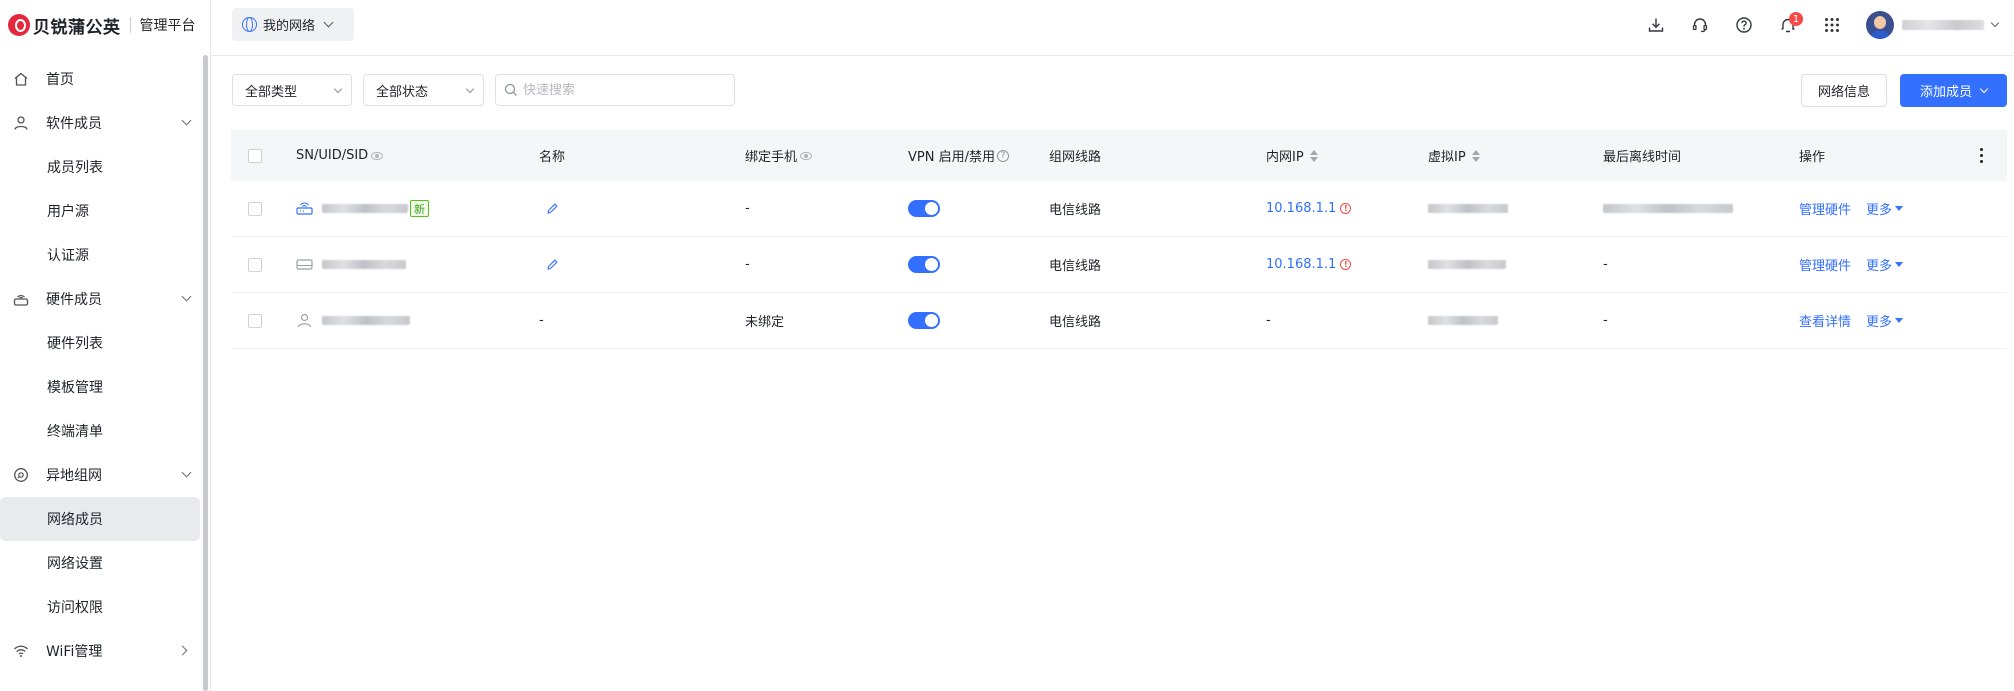  I want to click on sidebar-item-network-members: 网络成员, so click(100, 519).